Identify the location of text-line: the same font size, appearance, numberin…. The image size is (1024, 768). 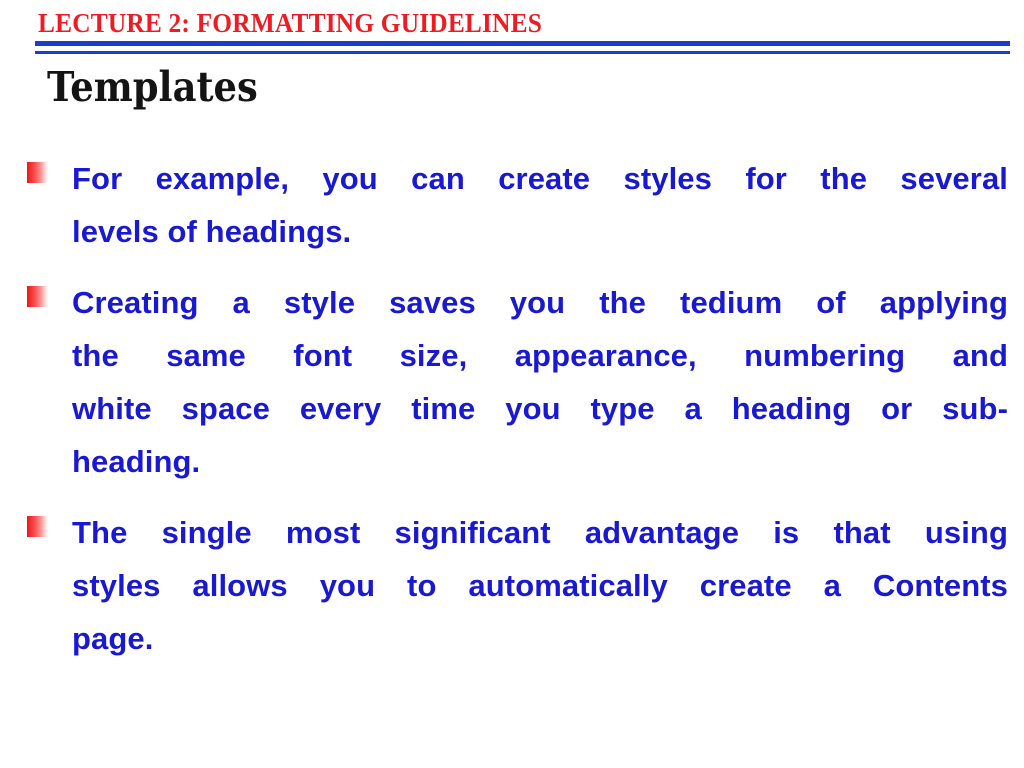
(540, 355).